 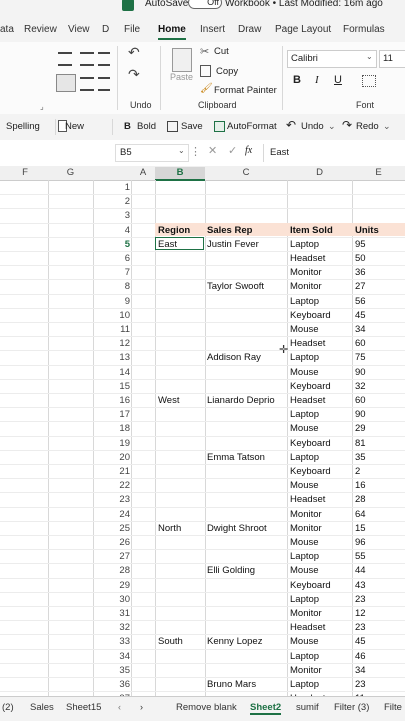 What do you see at coordinates (7, 29) in the screenshot?
I see `tab-data: ata` at bounding box center [7, 29].